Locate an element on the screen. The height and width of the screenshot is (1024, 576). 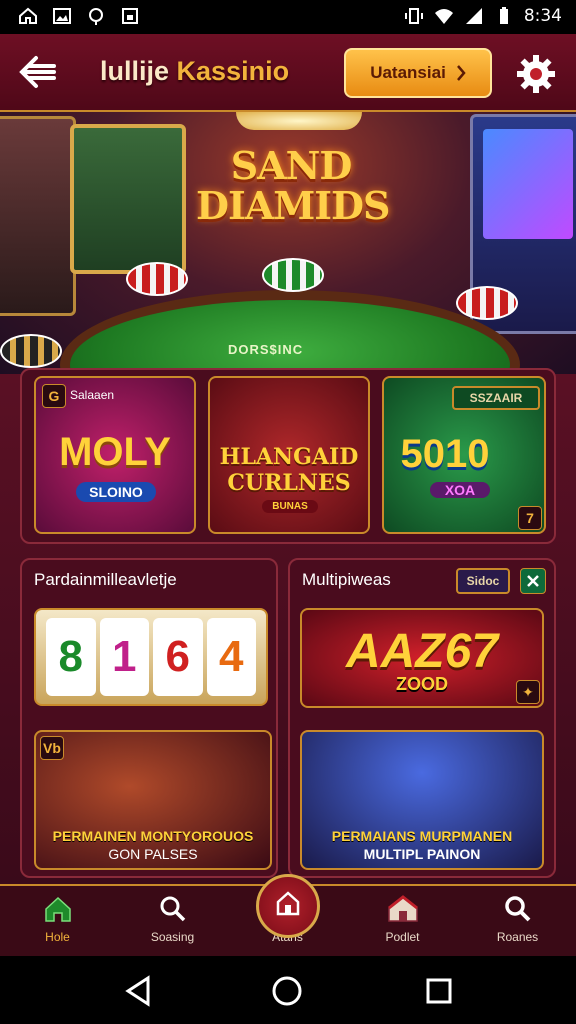
hero-portrait-art is located at coordinates (128, 199).